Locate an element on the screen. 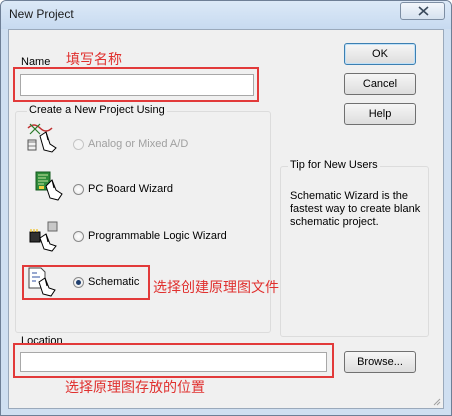  name-annotation: 填写名称 is located at coordinates (94, 60).